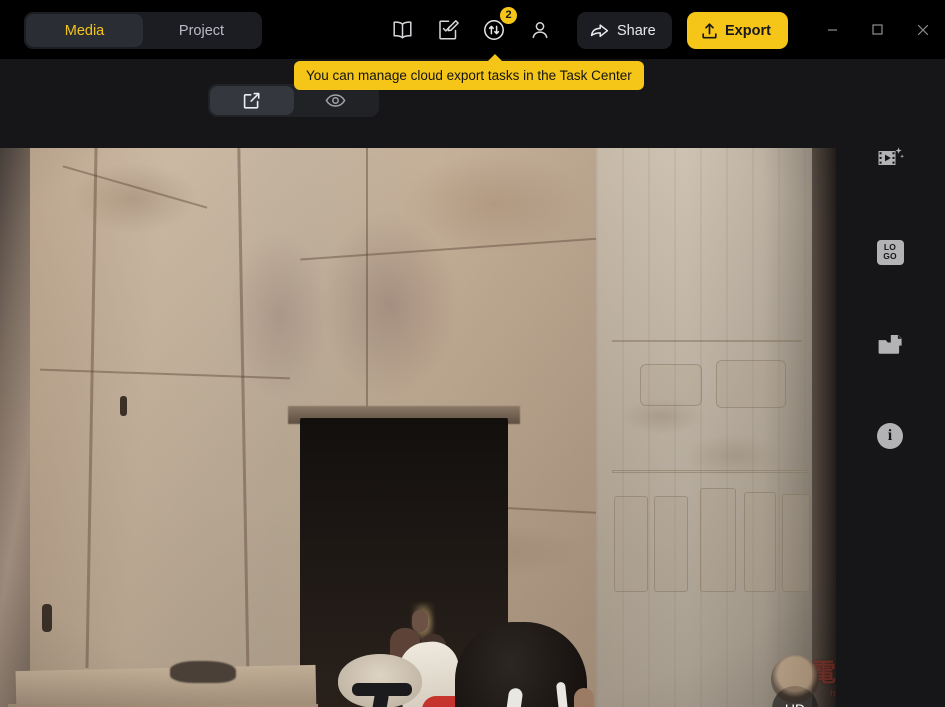 The height and width of the screenshot is (707, 945). What do you see at coordinates (636, 30) in the screenshot?
I see `share-button-label: Share` at bounding box center [636, 30].